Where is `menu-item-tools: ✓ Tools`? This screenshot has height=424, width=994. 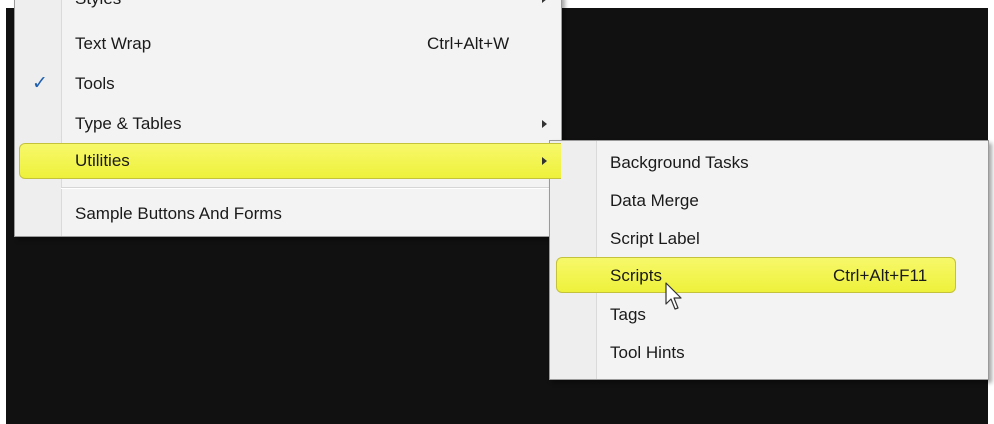 menu-item-tools: ✓ Tools is located at coordinates (288, 84).